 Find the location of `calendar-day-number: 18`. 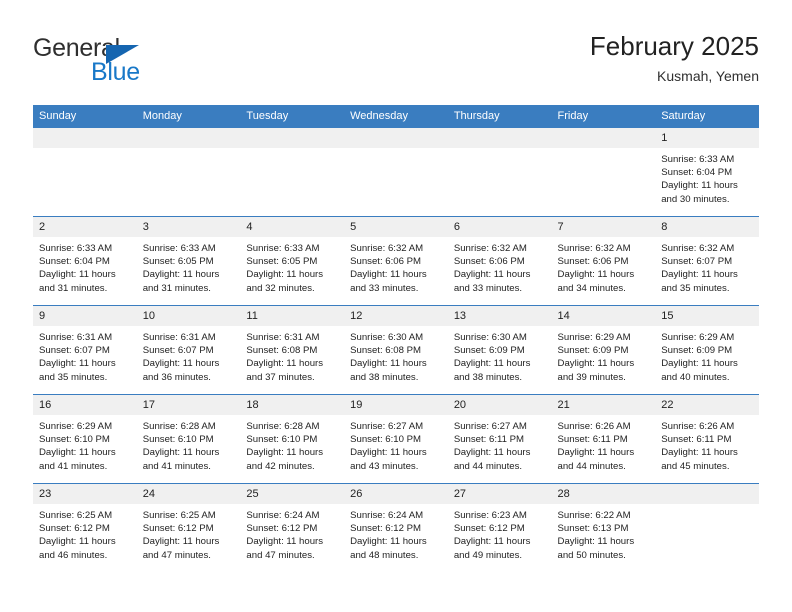

calendar-day-number: 18 is located at coordinates (292, 405).